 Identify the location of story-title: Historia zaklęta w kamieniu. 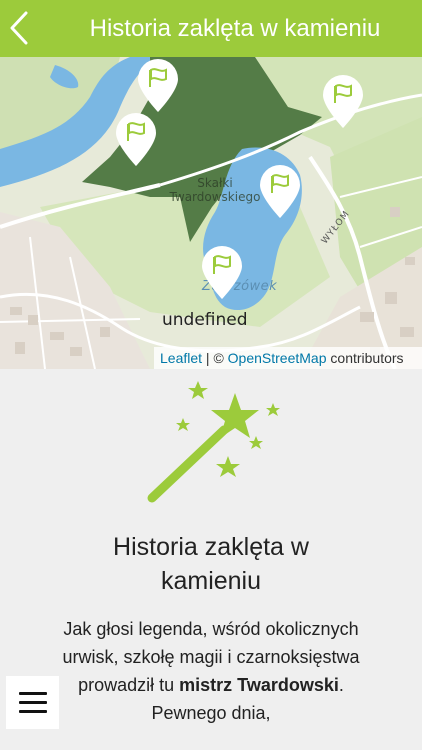
(211, 564).